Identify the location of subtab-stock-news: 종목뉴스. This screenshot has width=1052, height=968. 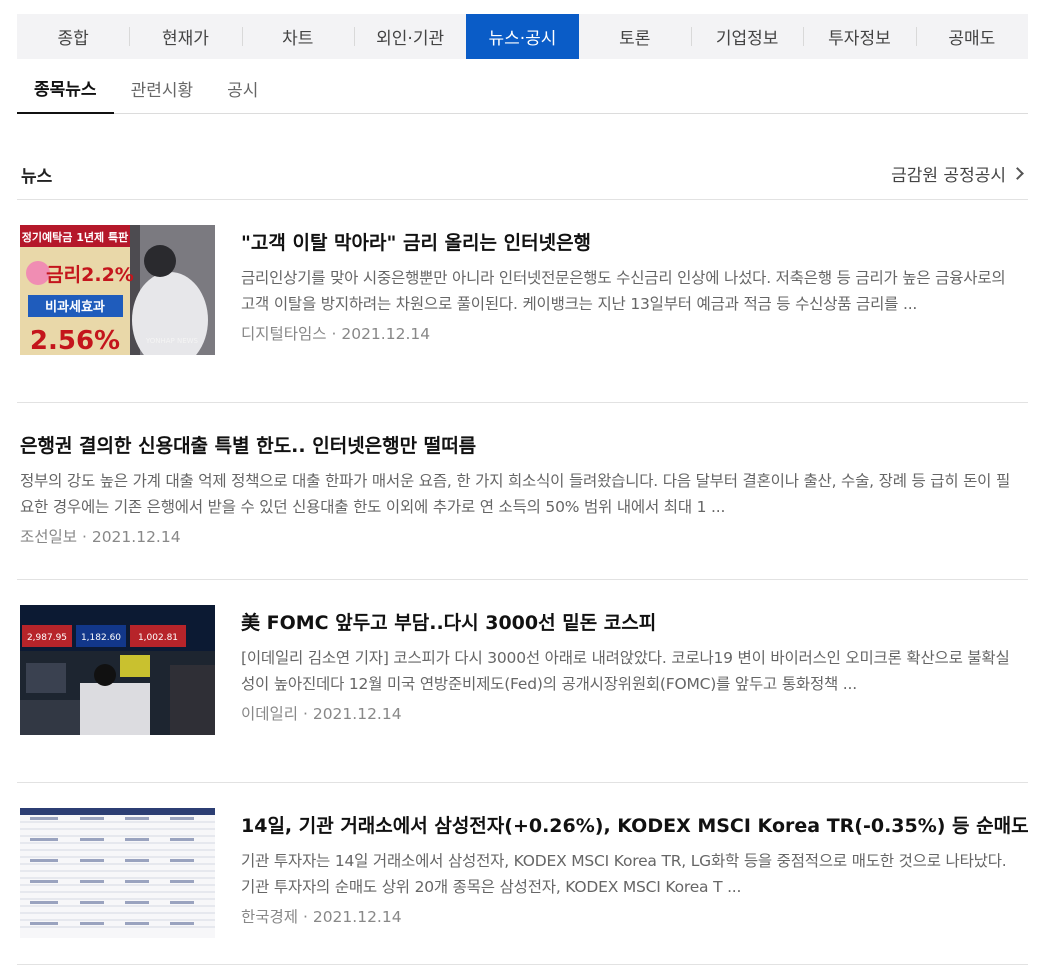
(65, 88).